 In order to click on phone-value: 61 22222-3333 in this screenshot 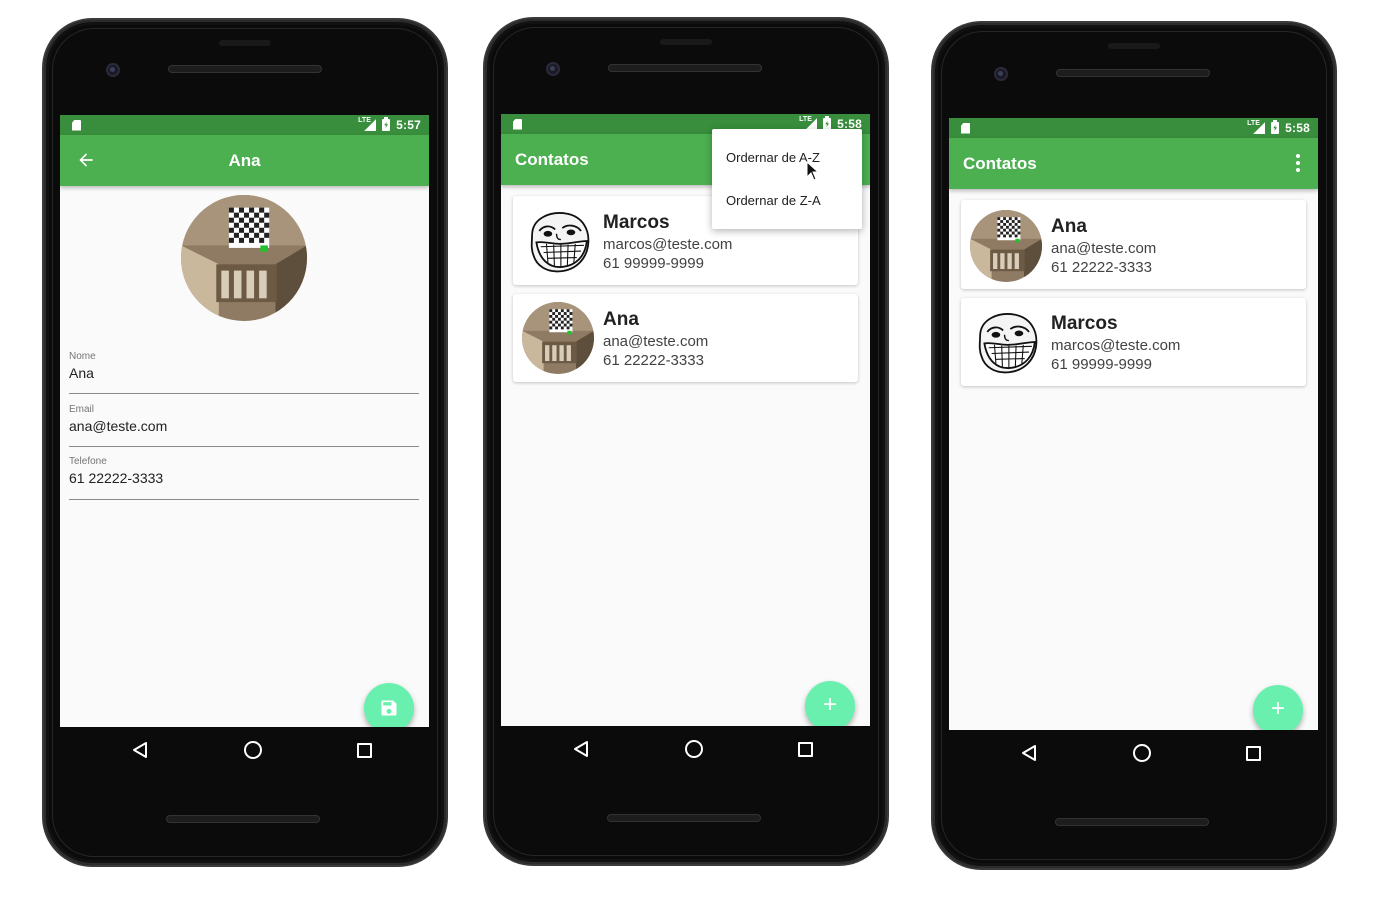, I will do `click(116, 478)`.